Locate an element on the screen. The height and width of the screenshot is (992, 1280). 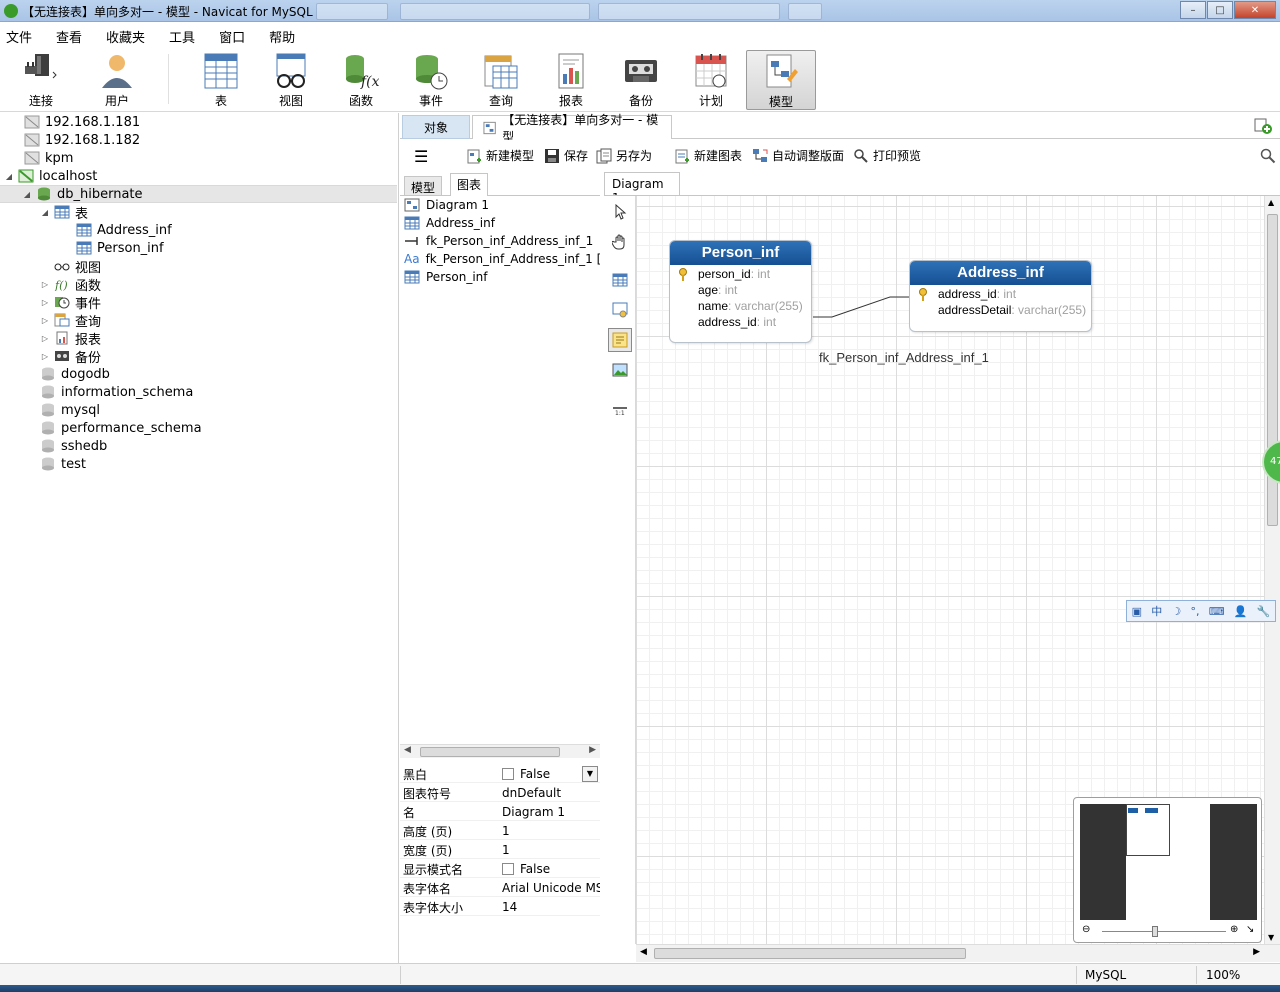
tab-objects: 对象 is located at coordinates (436, 127).